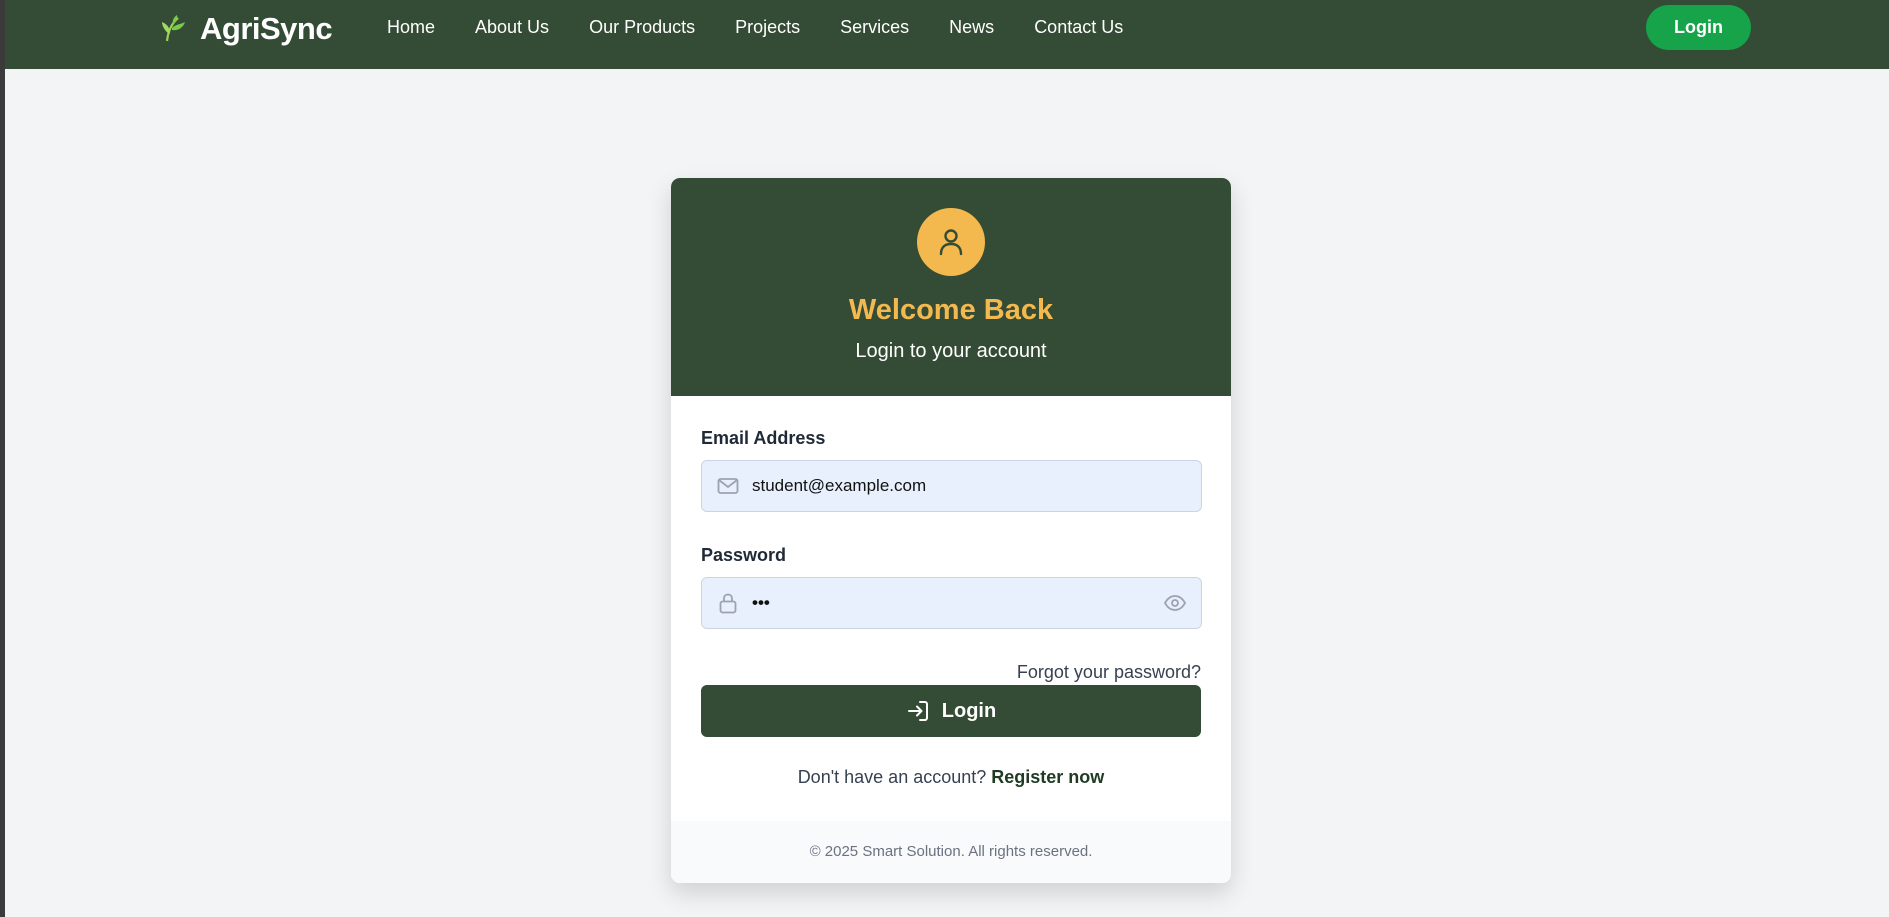 The width and height of the screenshot is (1889, 917). I want to click on nav-item-services: Services, so click(874, 27).